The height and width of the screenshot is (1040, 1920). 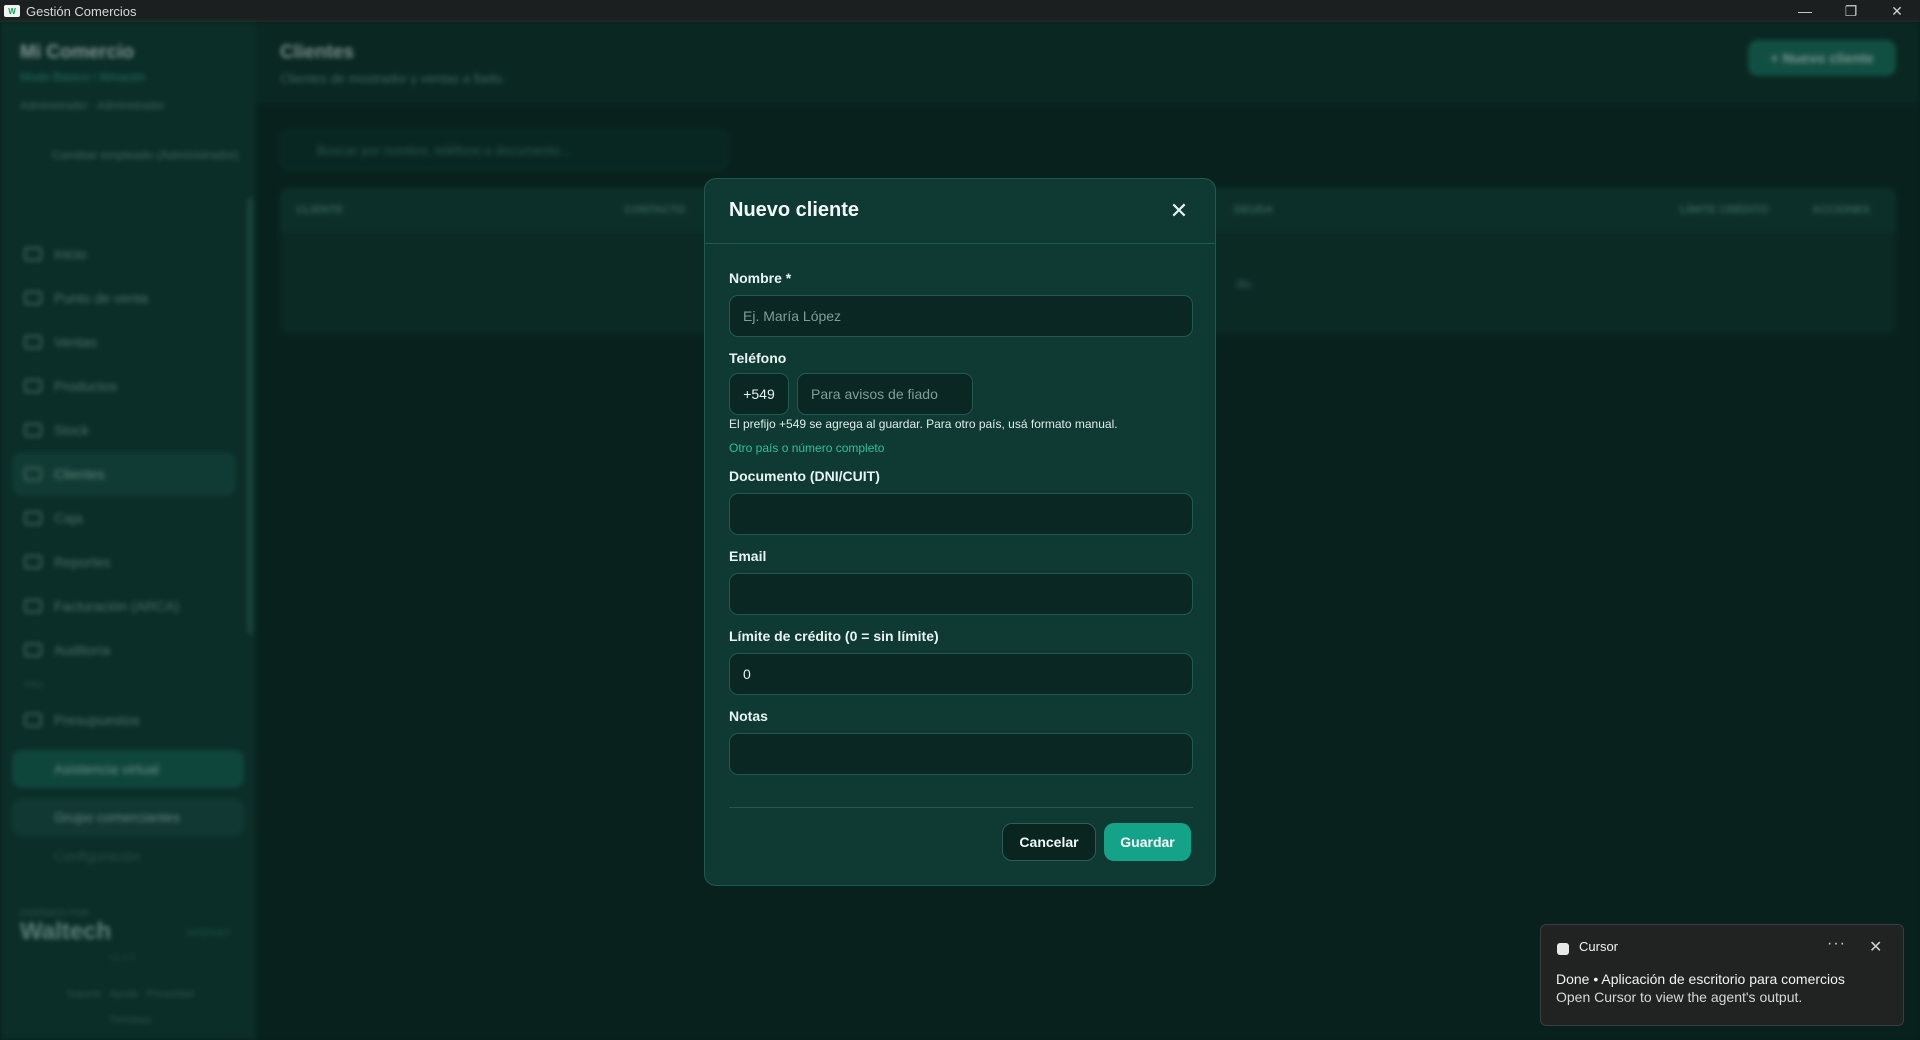 I want to click on restore-button: ❐, so click(x=1851, y=11).